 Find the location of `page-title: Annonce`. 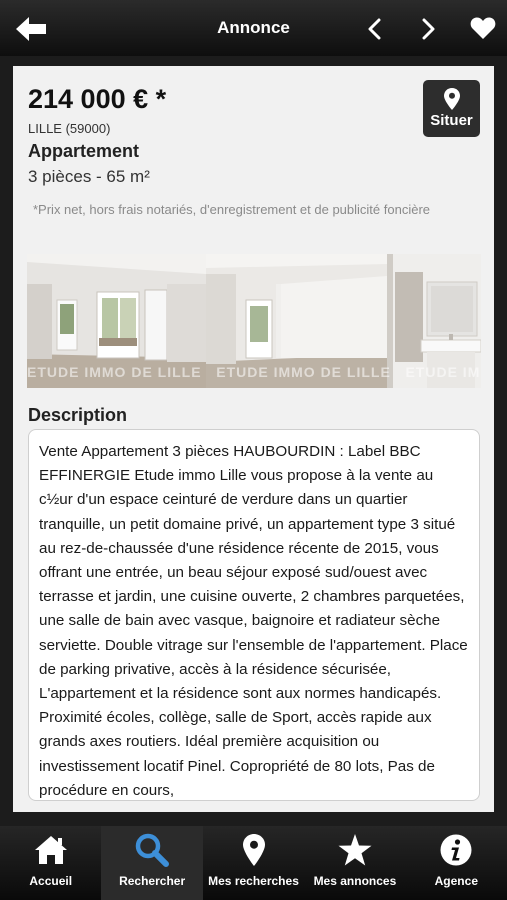

page-title: Annonce is located at coordinates (253, 27).